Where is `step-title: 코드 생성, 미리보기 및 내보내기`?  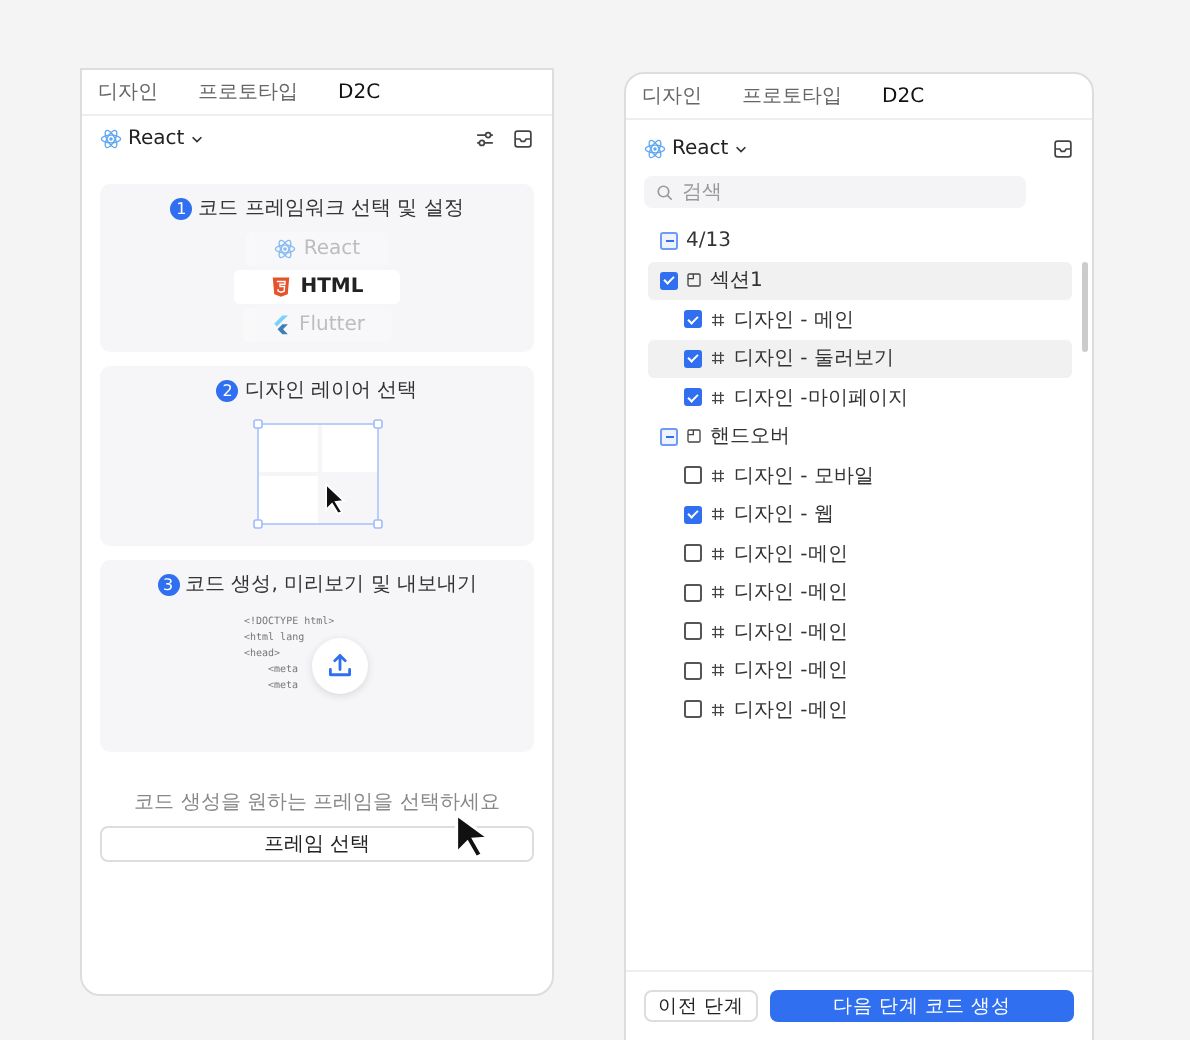 step-title: 코드 생성, 미리보기 및 내보내기 is located at coordinates (331, 585).